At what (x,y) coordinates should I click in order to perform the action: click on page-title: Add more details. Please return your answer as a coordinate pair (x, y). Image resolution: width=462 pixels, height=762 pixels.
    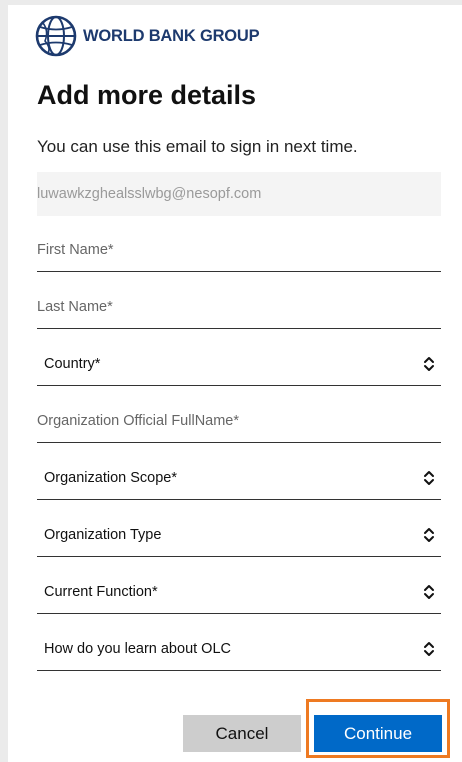
    Looking at the image, I should click on (147, 95).